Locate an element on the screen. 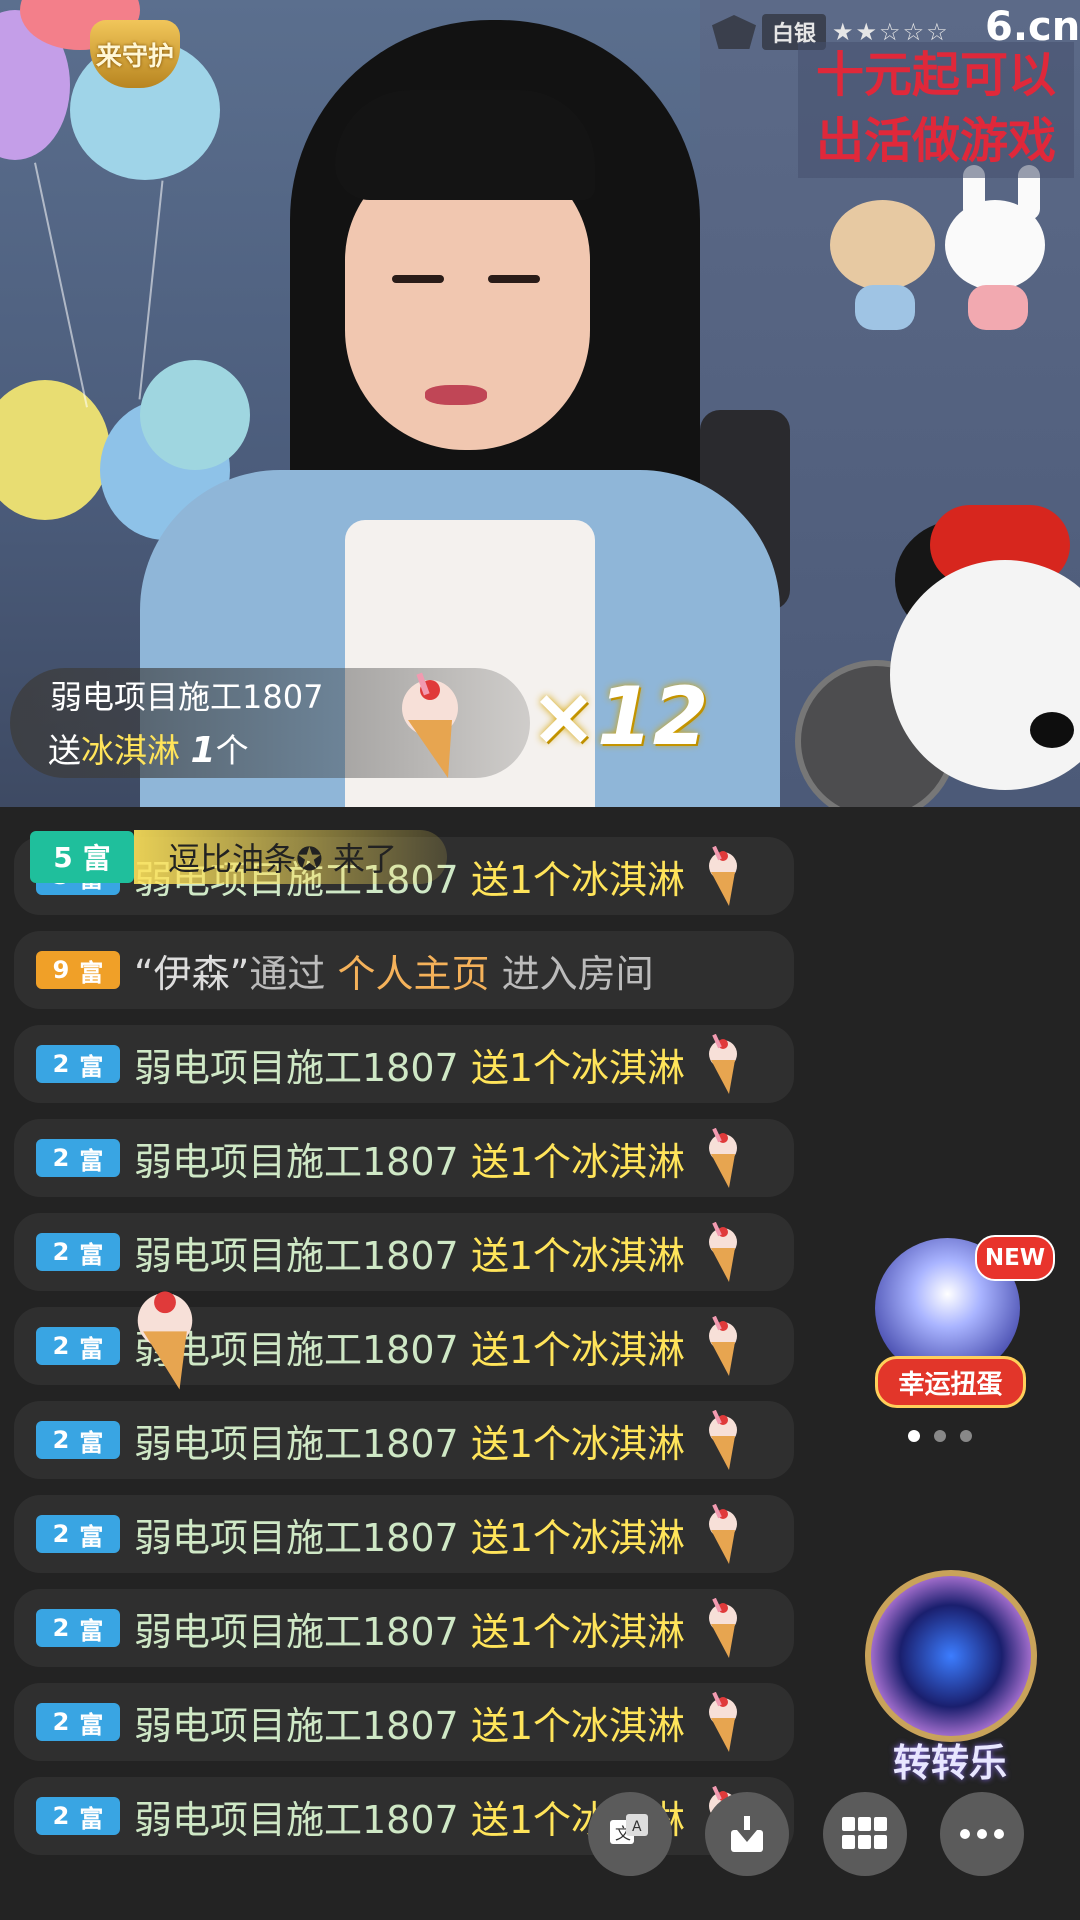  new-badge: NEW is located at coordinates (1015, 1258).